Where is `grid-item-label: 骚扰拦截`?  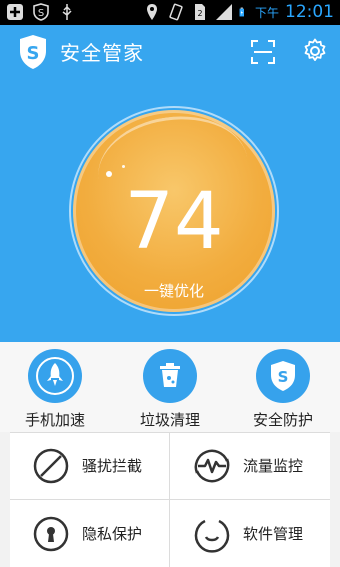
grid-item-label: 骚扰拦截 is located at coordinates (112, 466).